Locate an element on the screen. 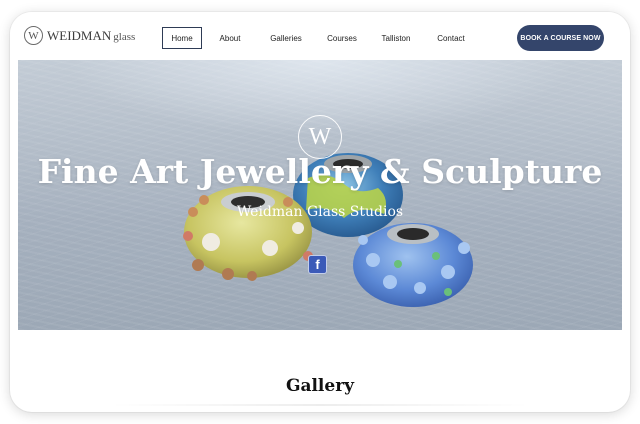  logo-name: WEIDMAN is located at coordinates (79, 35).